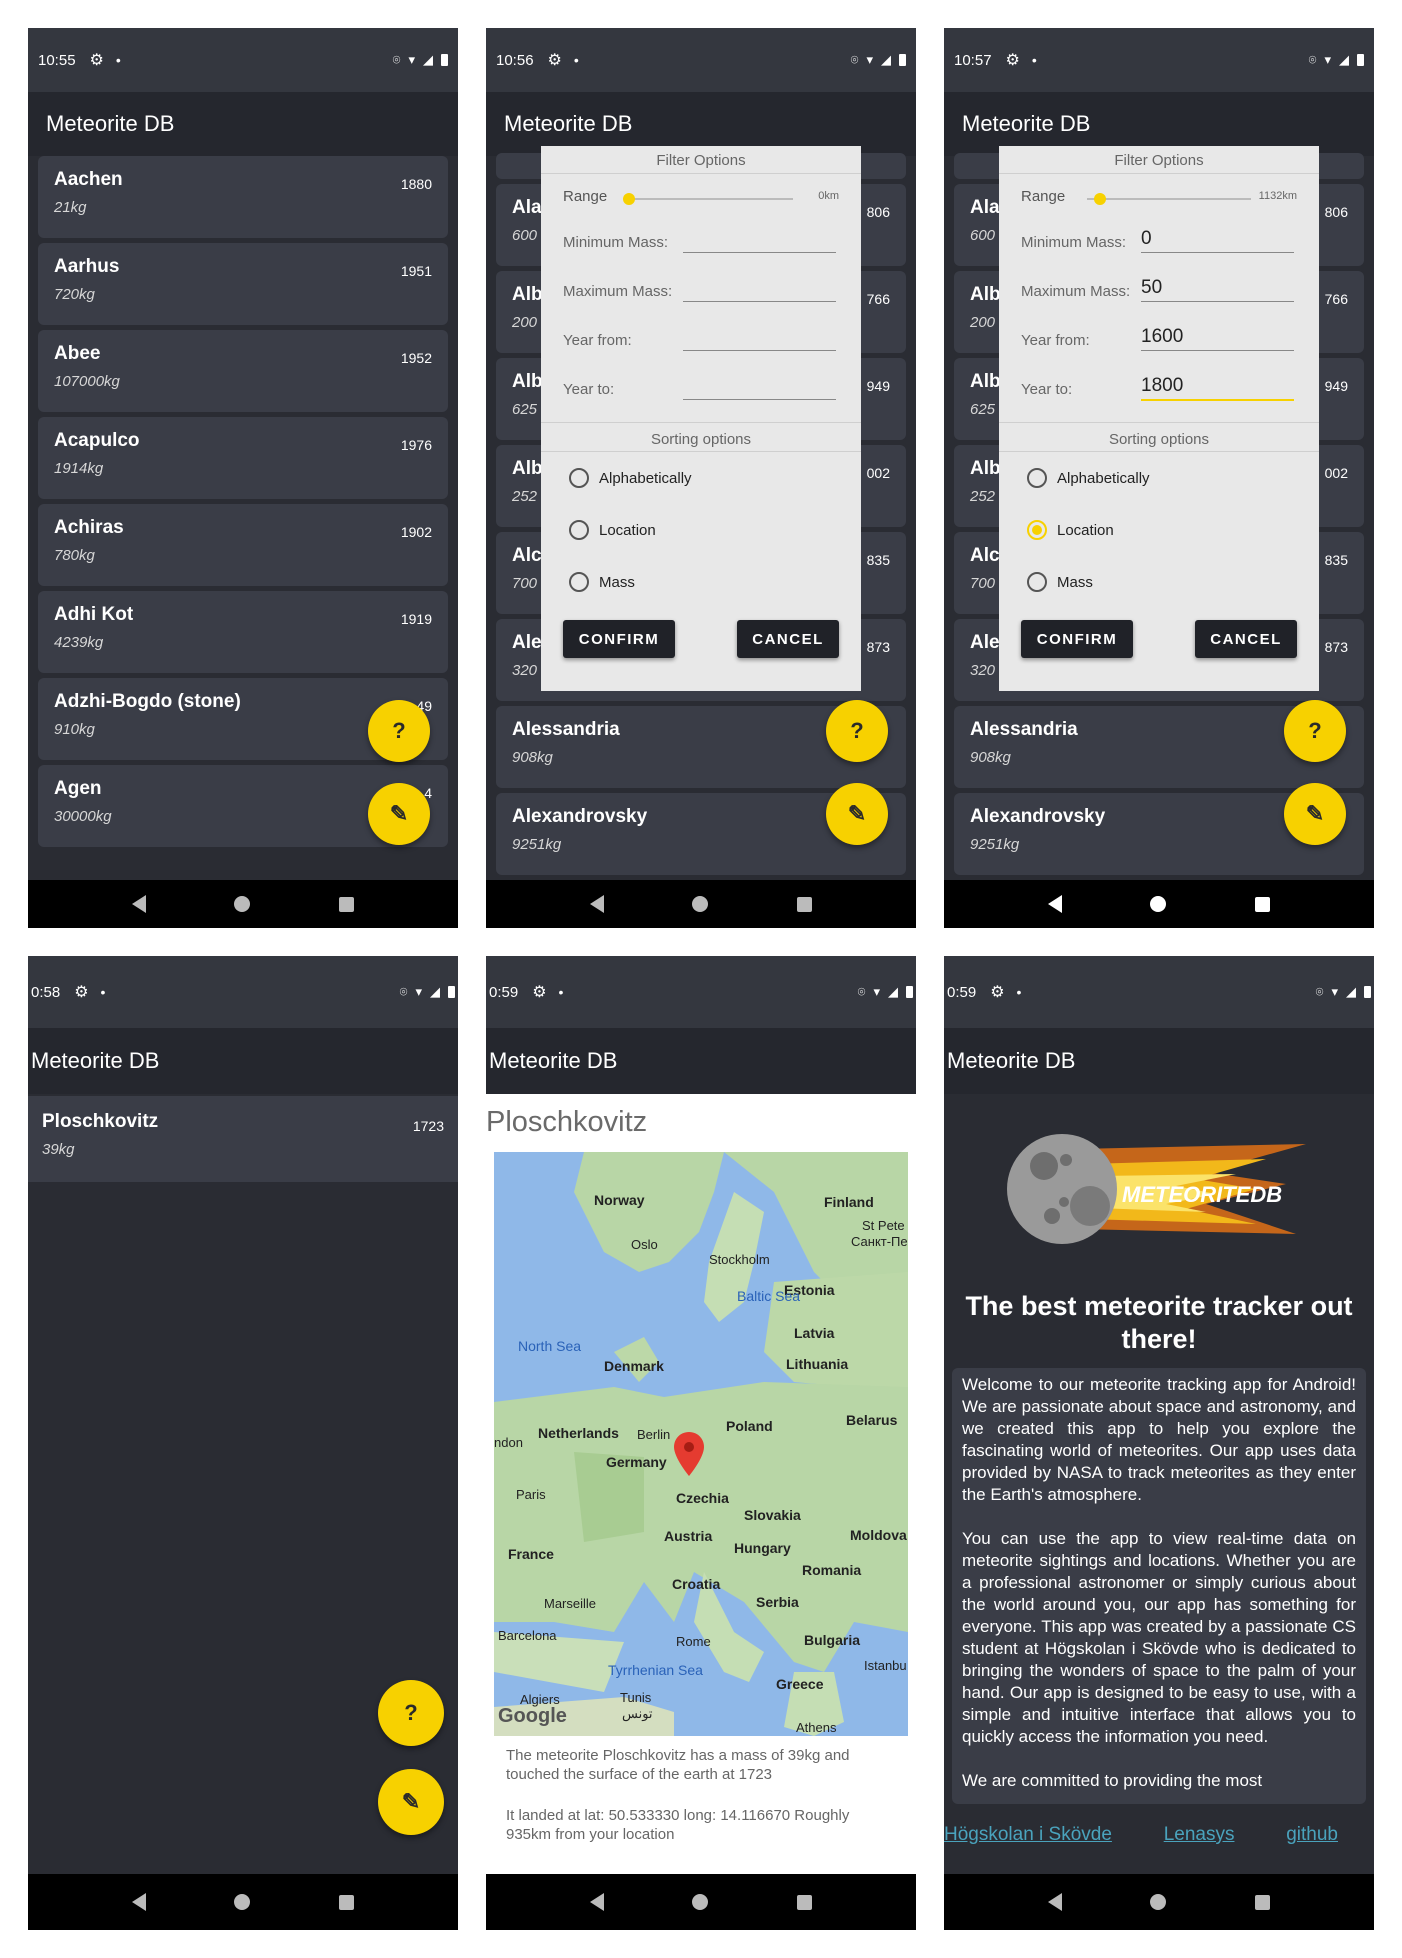 Image resolution: width=1402 pixels, height=1958 pixels. I want to click on min-mass-field: 0, so click(1146, 239).